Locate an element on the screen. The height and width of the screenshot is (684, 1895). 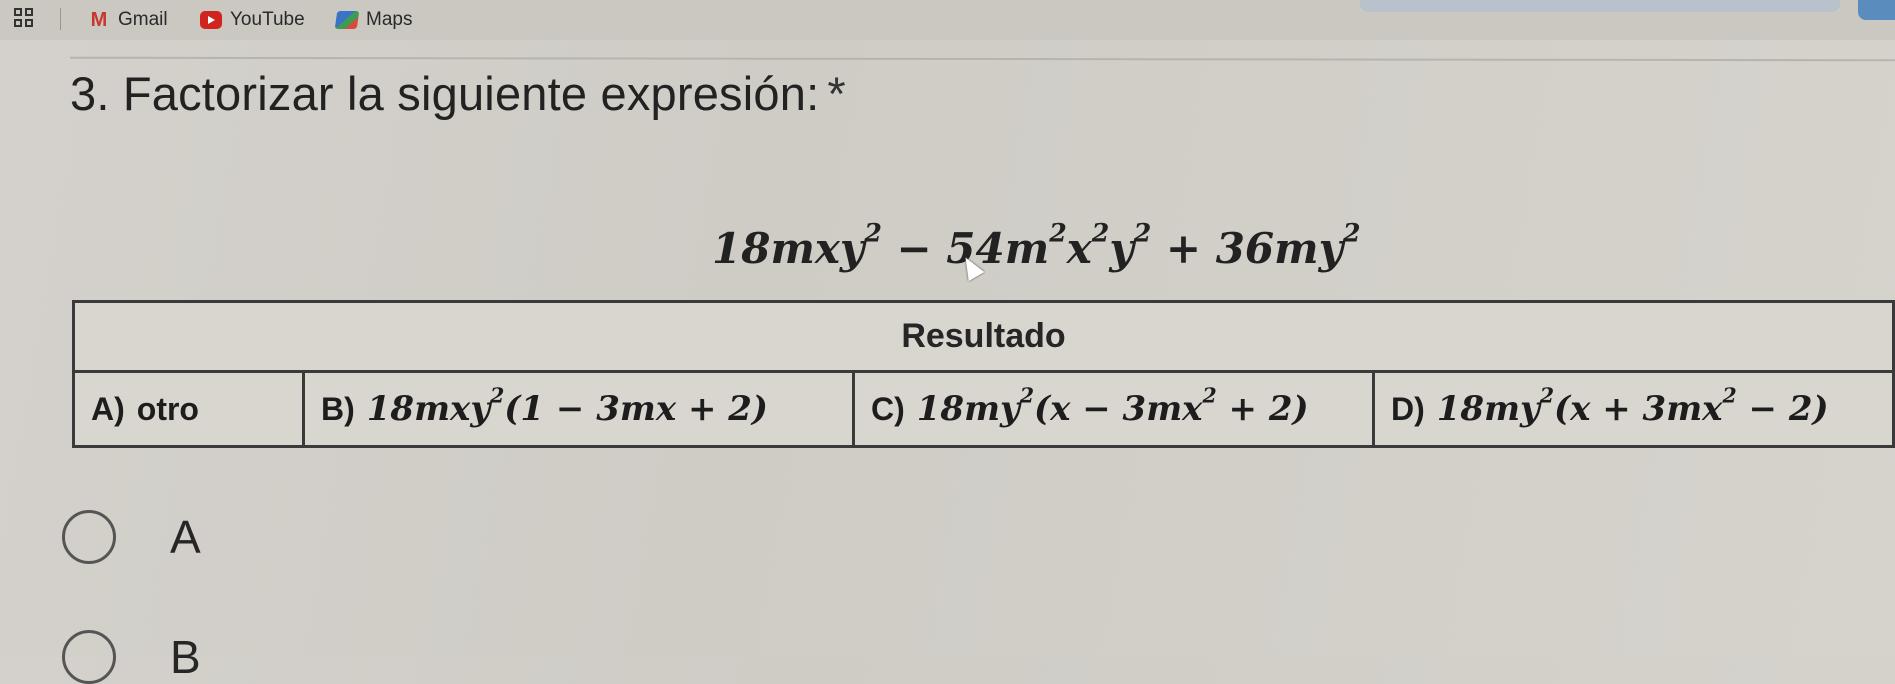
table-cell-b: B) 18mxy2(1 − 3mx + 2) is located at coordinates (580, 409).